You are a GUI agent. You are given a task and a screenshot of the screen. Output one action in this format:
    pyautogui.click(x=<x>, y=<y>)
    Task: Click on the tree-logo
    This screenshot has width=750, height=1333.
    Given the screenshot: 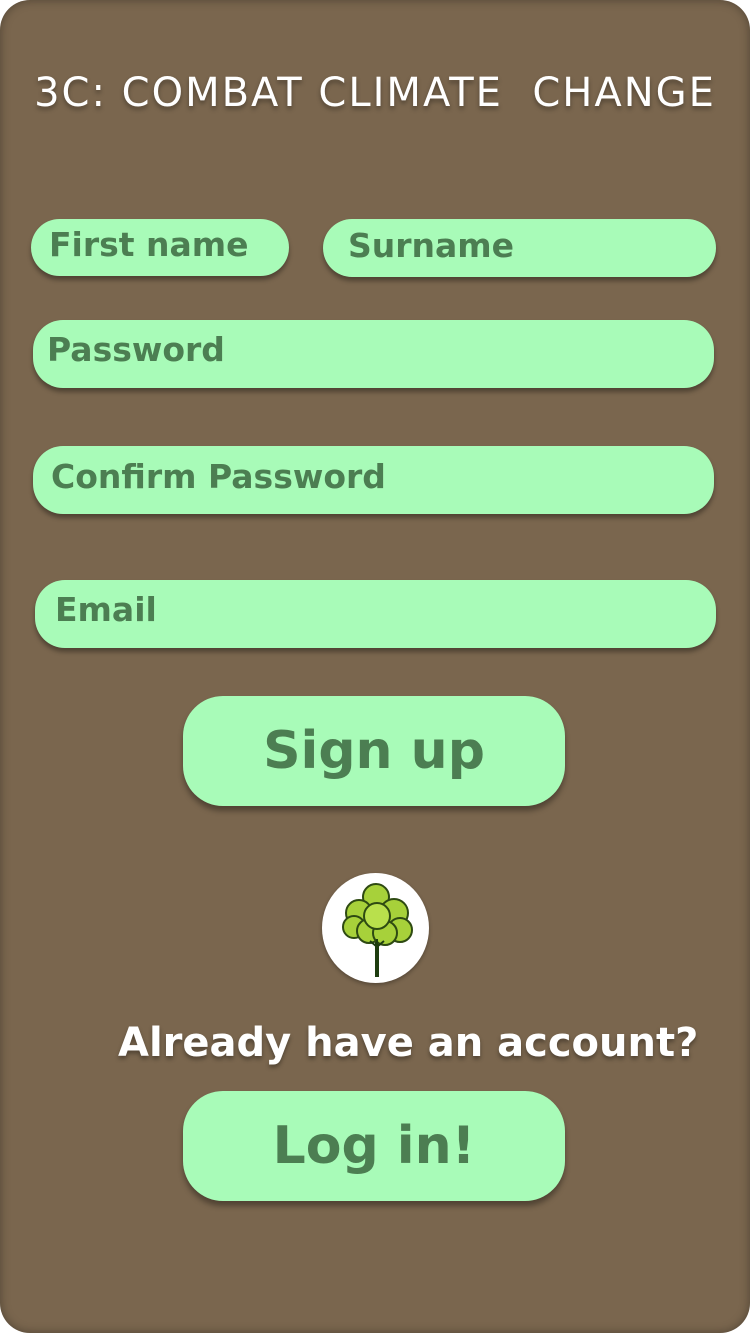 What is the action you would take?
    pyautogui.click(x=375, y=928)
    